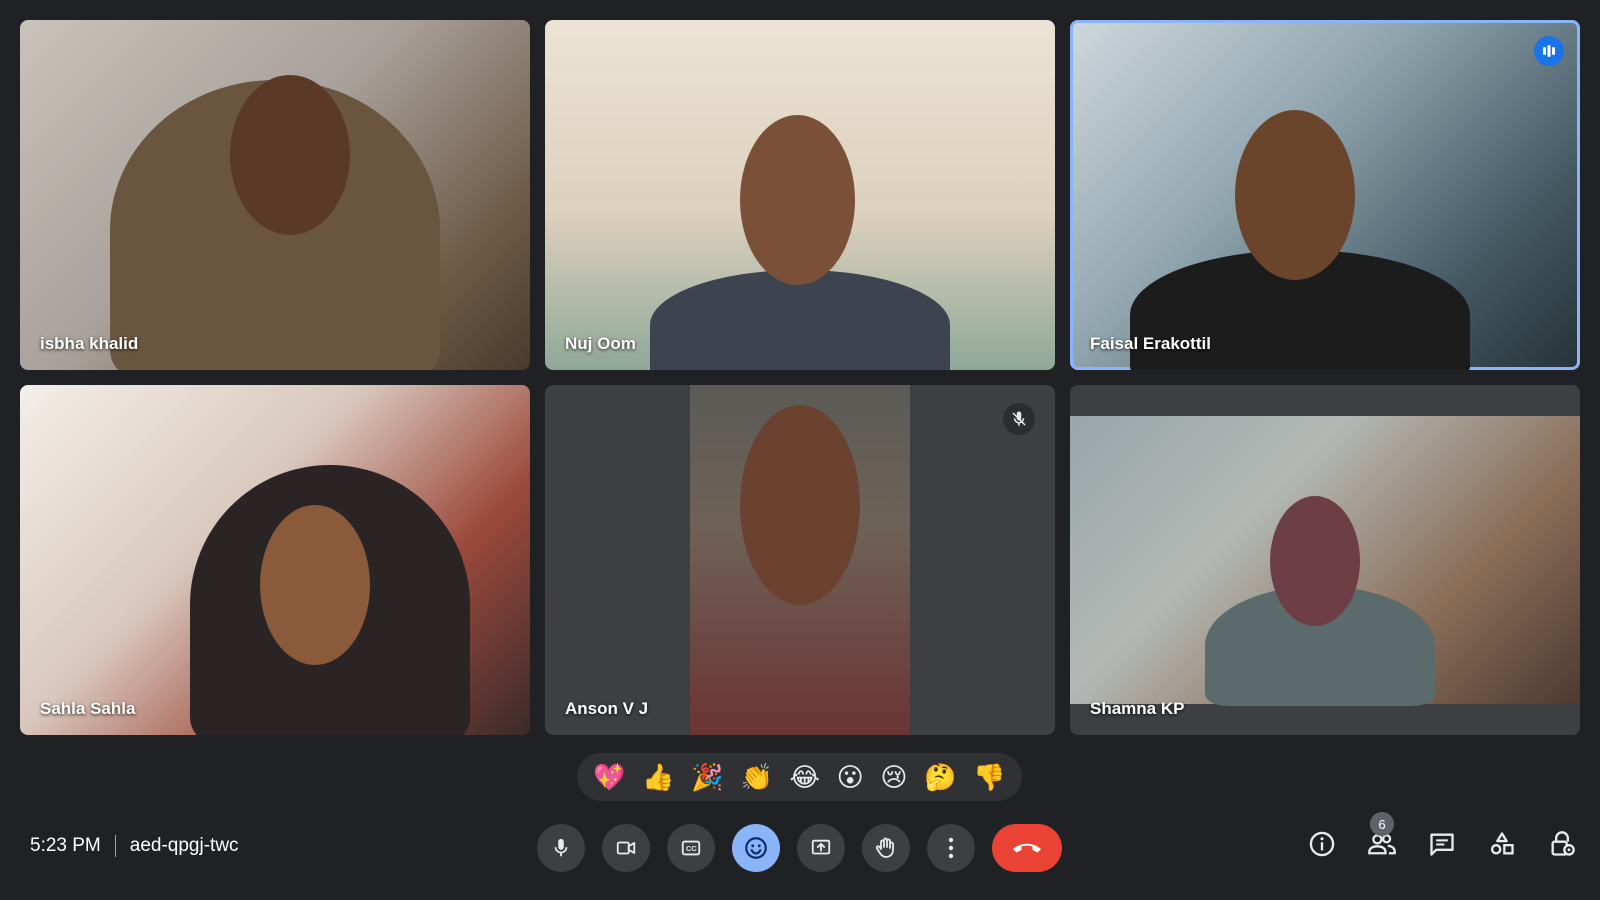 This screenshot has width=1600, height=900. I want to click on emoji-icon, so click(756, 848).